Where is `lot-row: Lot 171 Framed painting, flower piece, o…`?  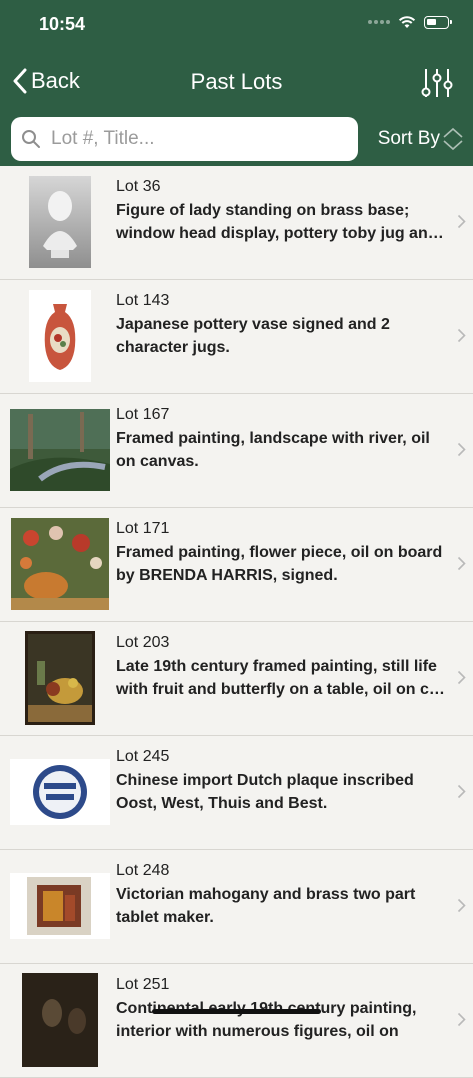
lot-row: Lot 171 Framed painting, flower piece, o… is located at coordinates (236, 565).